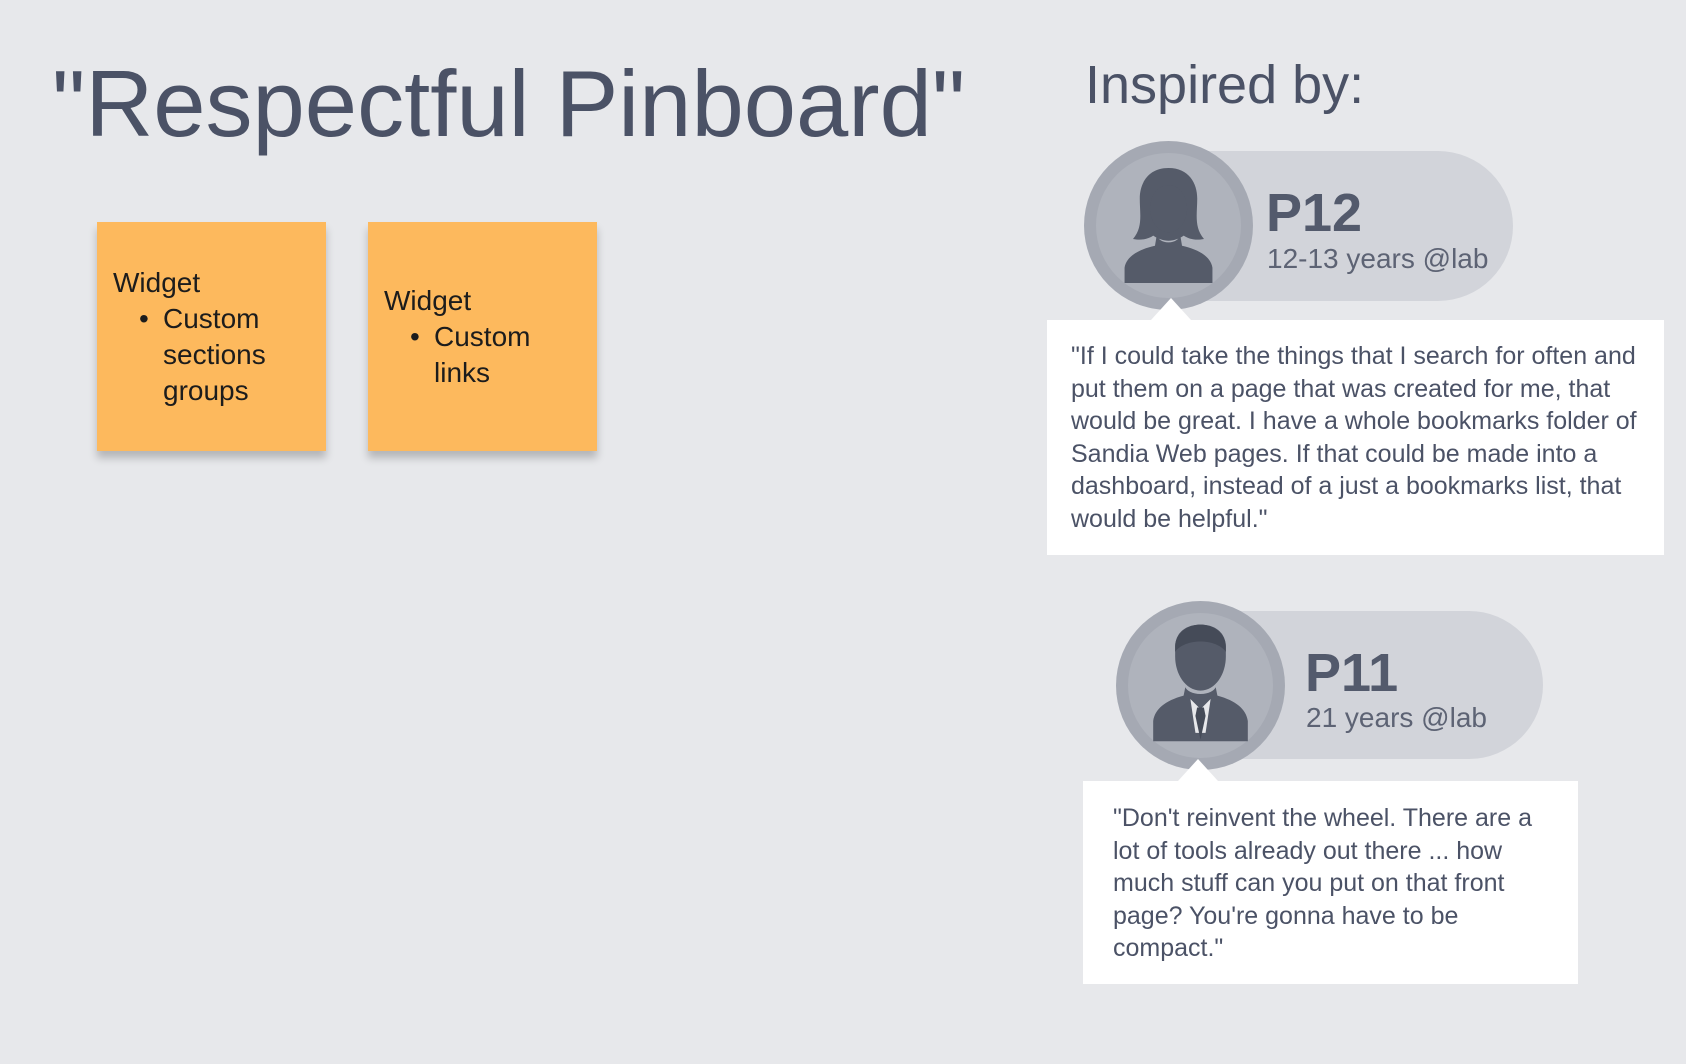 The height and width of the screenshot is (1064, 1686). Describe the element at coordinates (1225, 85) in the screenshot. I see `inspired-by-heading: Inspired by:` at that location.